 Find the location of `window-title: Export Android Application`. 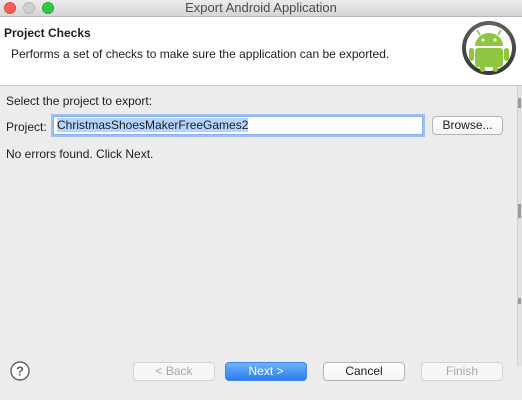

window-title: Export Android Application is located at coordinates (261, 7).